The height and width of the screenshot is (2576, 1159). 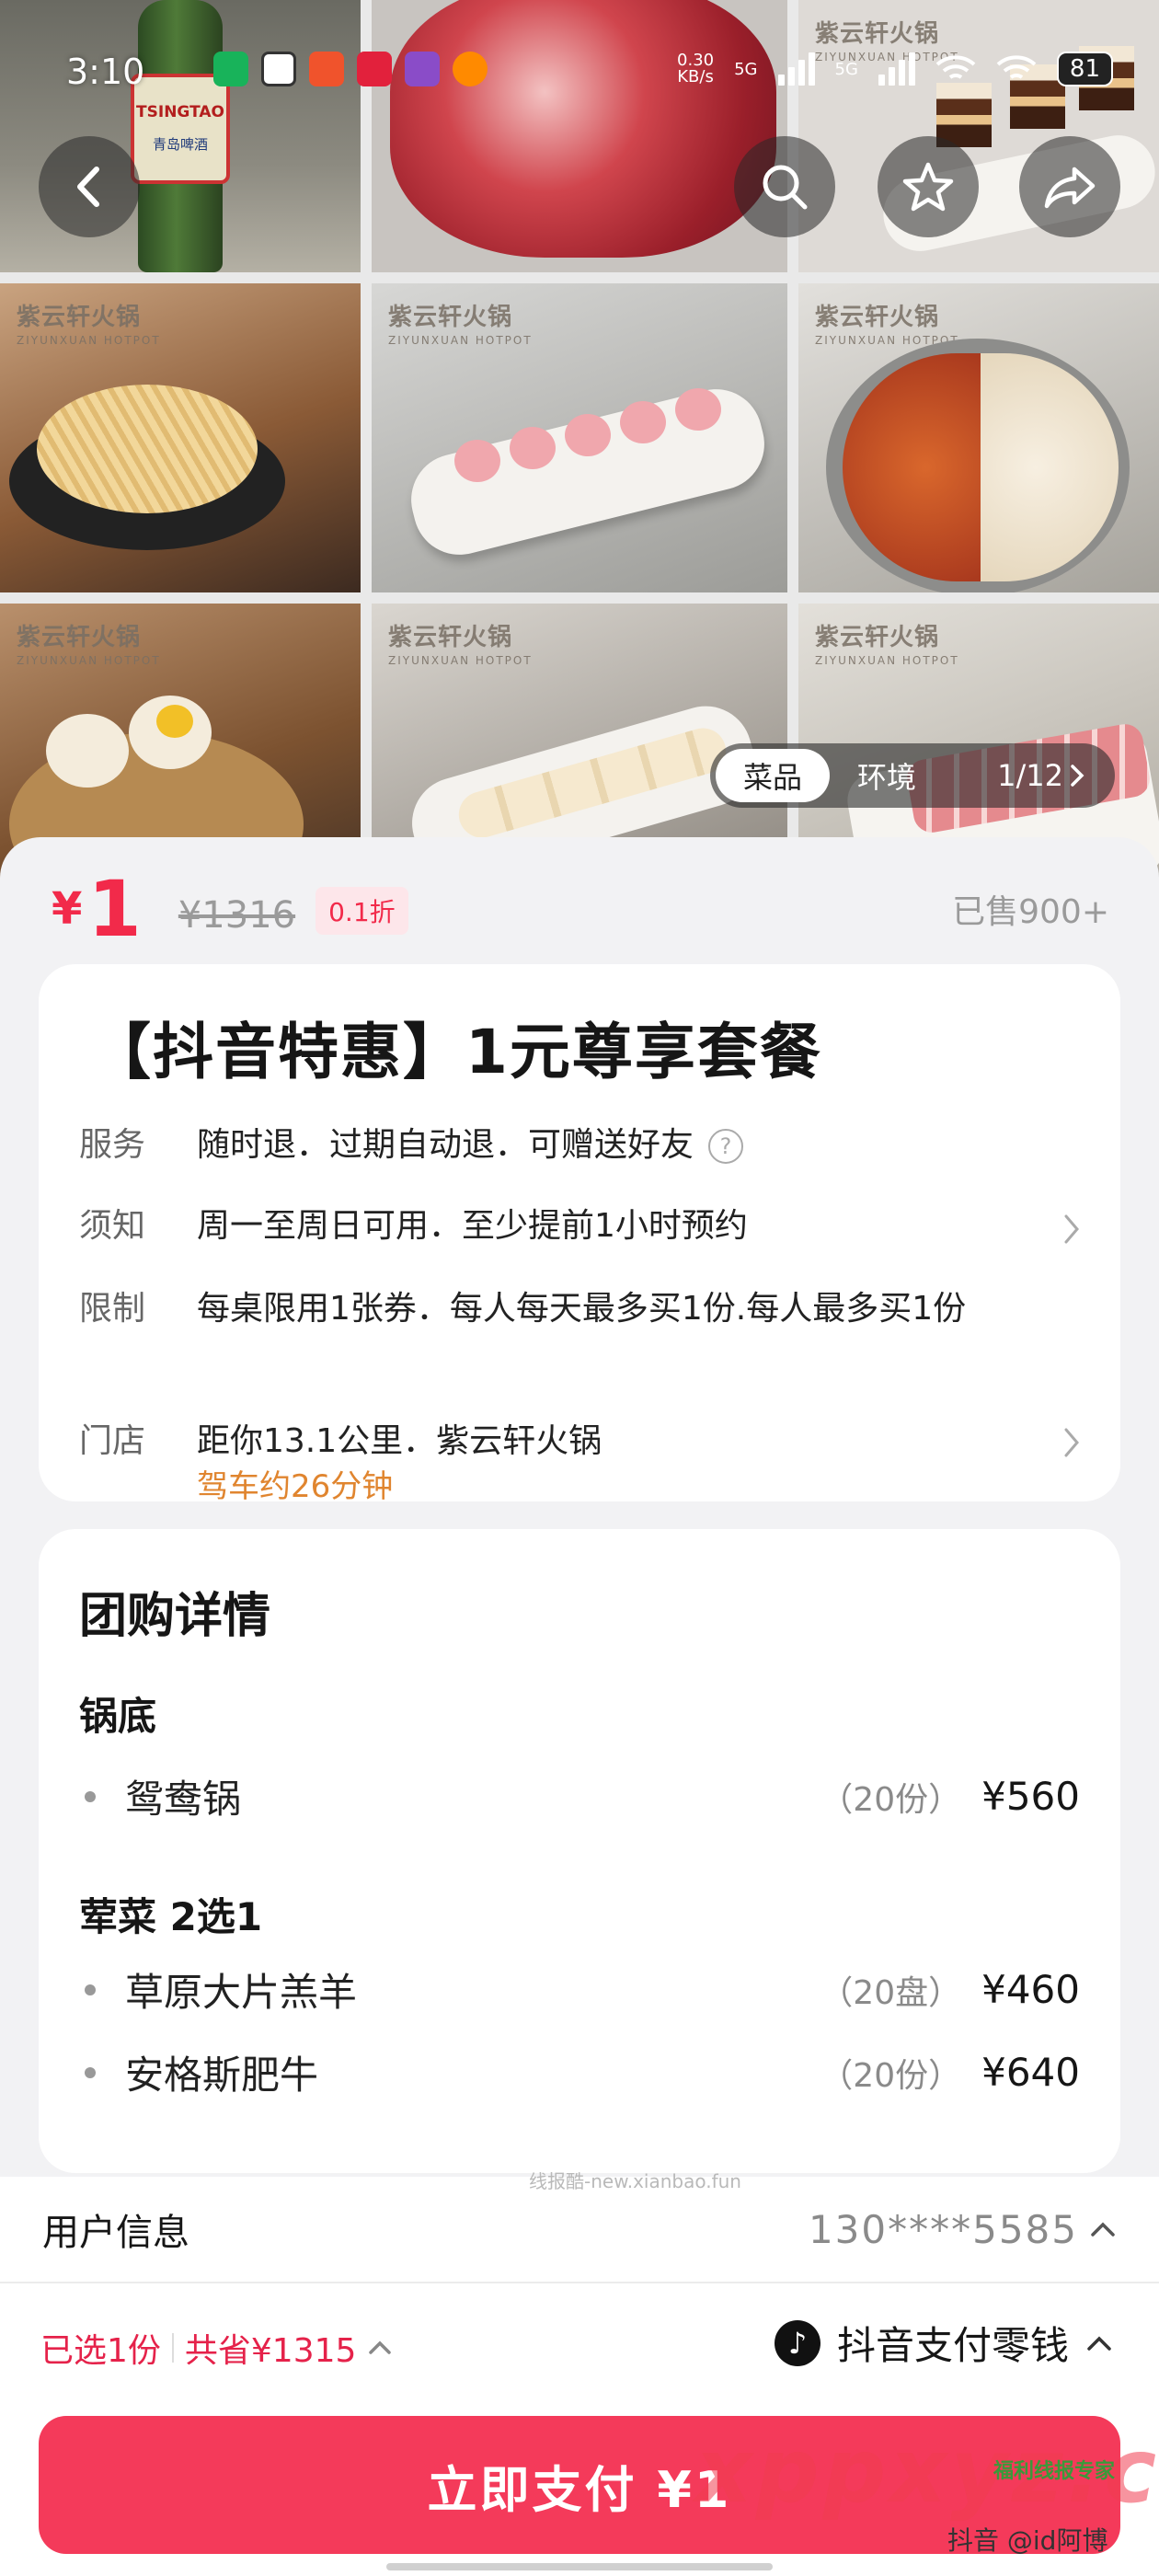 What do you see at coordinates (362, 911) in the screenshot?
I see `discount-badge: 0.1折` at bounding box center [362, 911].